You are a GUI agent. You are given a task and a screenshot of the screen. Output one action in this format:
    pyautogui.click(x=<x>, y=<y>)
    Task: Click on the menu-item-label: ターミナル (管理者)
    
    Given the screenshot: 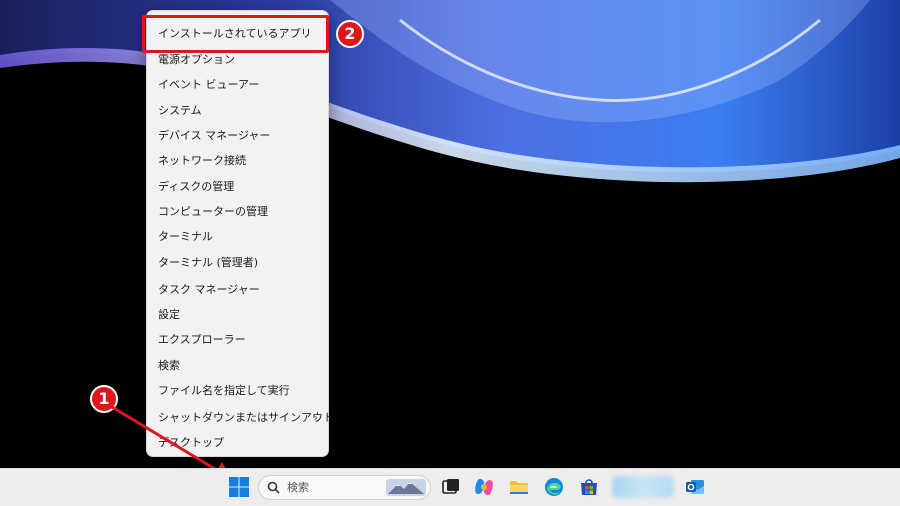 What is the action you would take?
    pyautogui.click(x=208, y=262)
    